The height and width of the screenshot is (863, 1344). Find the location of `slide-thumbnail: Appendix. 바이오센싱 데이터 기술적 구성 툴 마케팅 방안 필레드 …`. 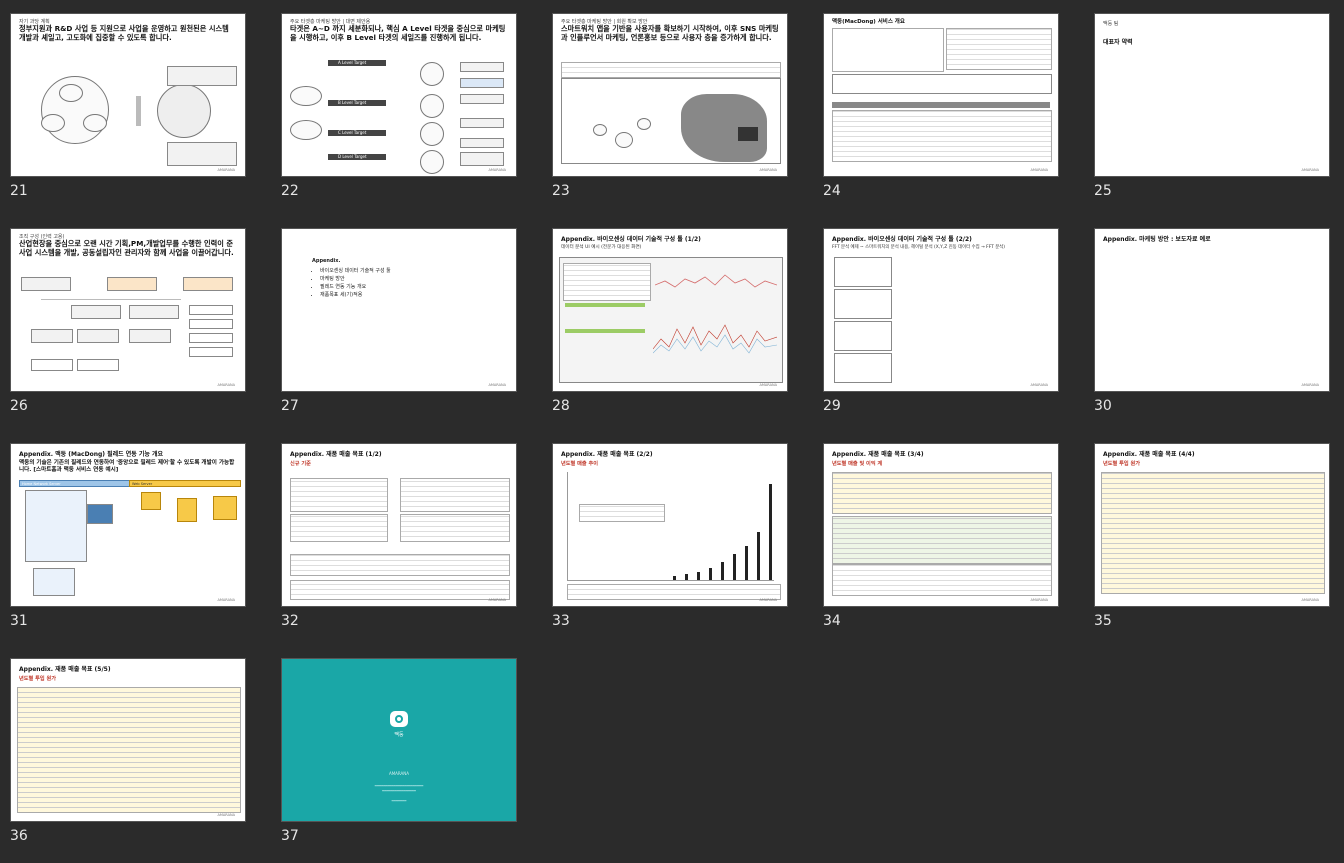

slide-thumbnail: Appendix. 바이오센싱 데이터 기술적 구성 툴 마케팅 방안 필레드 … is located at coordinates (399, 310).